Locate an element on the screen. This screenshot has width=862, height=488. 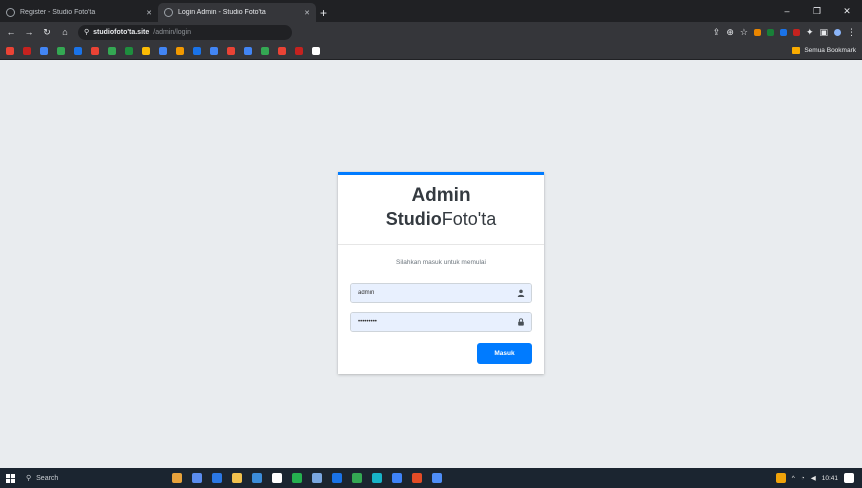
share-icon: ⇪ is located at coordinates (717, 32).